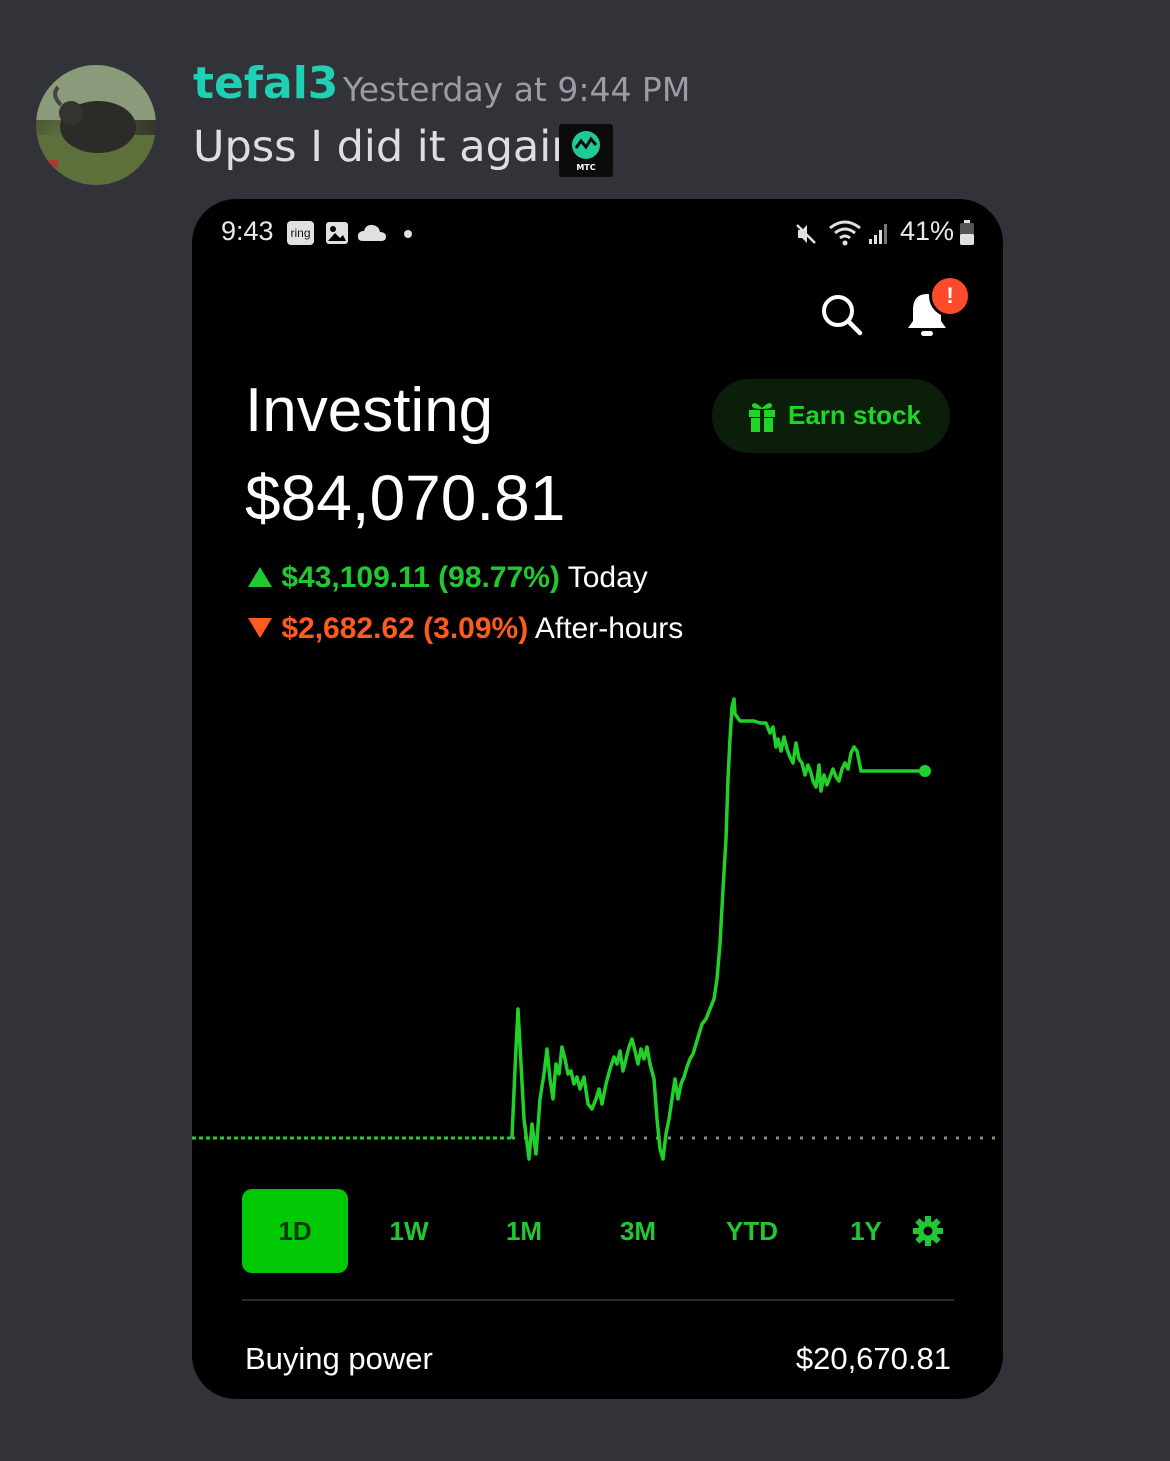 Image resolution: width=1170 pixels, height=1461 pixels. What do you see at coordinates (260, 577) in the screenshot?
I see `up-arrow-icon` at bounding box center [260, 577].